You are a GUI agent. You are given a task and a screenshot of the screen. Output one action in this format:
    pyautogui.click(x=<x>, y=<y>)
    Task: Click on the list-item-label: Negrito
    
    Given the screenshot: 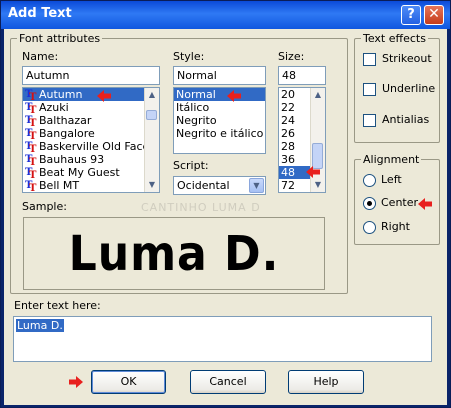 What is the action you would take?
    pyautogui.click(x=196, y=120)
    